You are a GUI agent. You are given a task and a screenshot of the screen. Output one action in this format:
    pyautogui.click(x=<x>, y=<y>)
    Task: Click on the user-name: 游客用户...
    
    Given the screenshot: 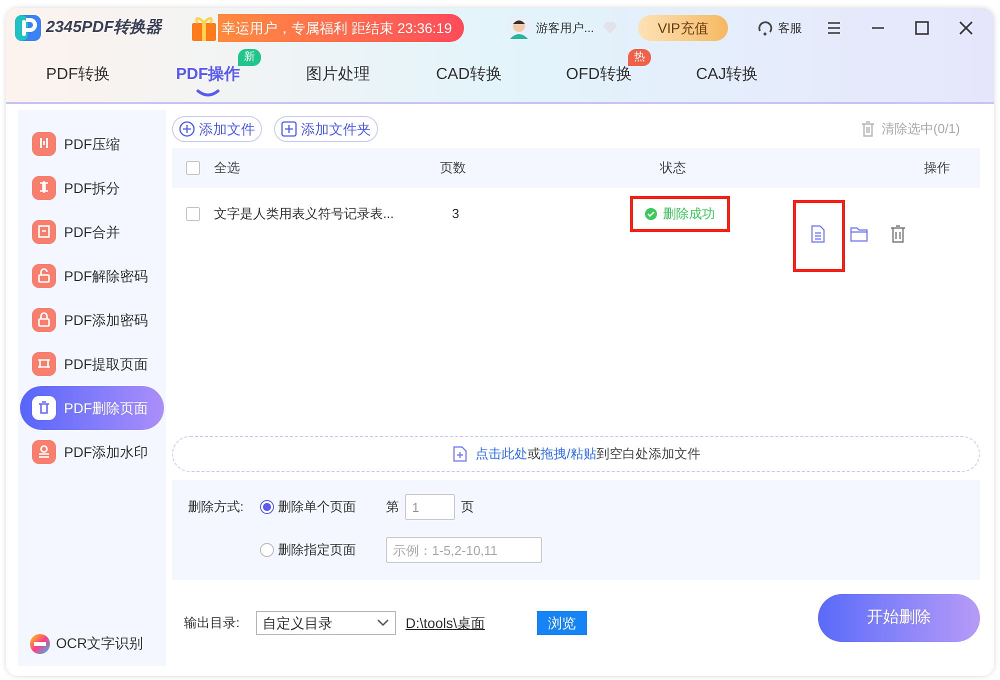 What is the action you would take?
    pyautogui.click(x=565, y=28)
    